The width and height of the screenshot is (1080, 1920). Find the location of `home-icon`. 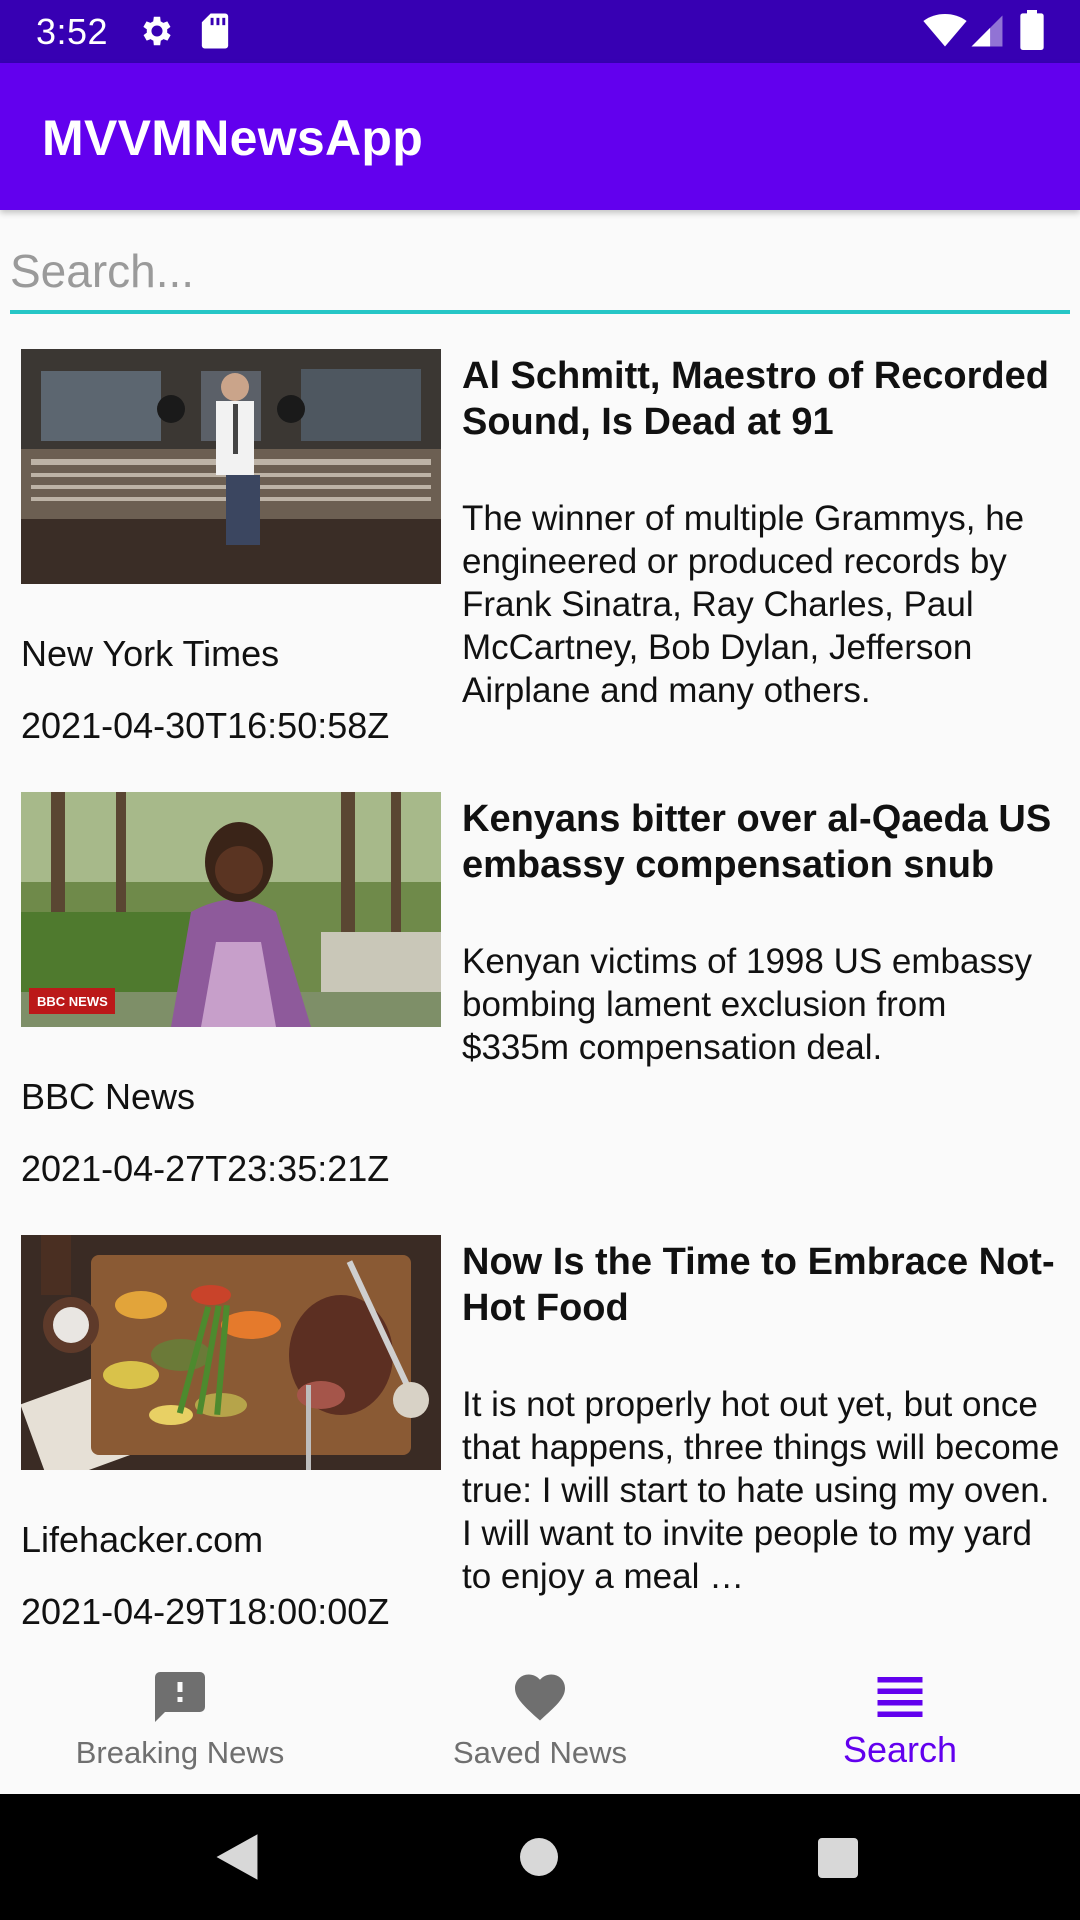

home-icon is located at coordinates (539, 1857).